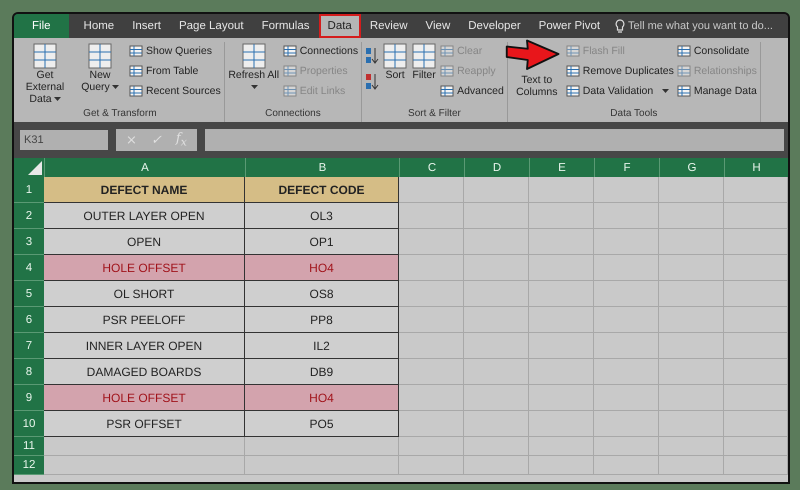 Image resolution: width=800 pixels, height=490 pixels. I want to click on ribbon-button: Data Validation, so click(620, 90).